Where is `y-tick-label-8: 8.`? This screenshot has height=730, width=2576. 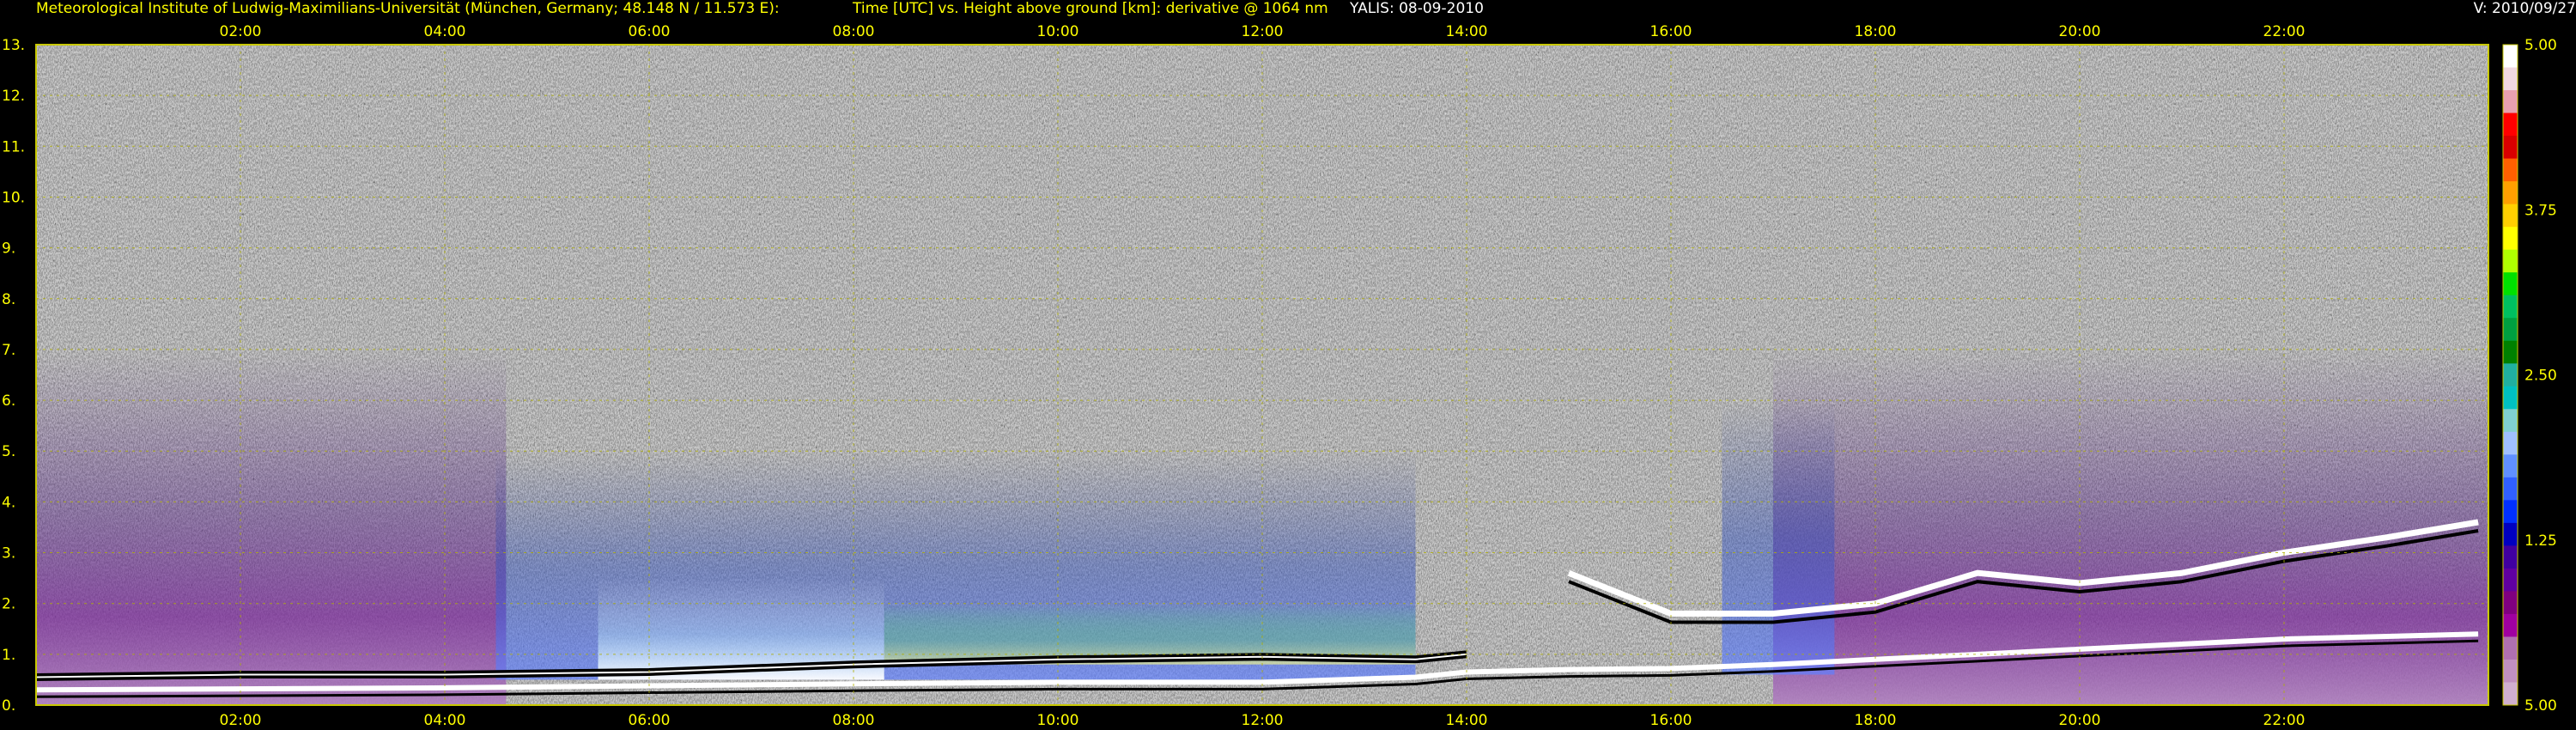 y-tick-label-8: 8. is located at coordinates (9, 299).